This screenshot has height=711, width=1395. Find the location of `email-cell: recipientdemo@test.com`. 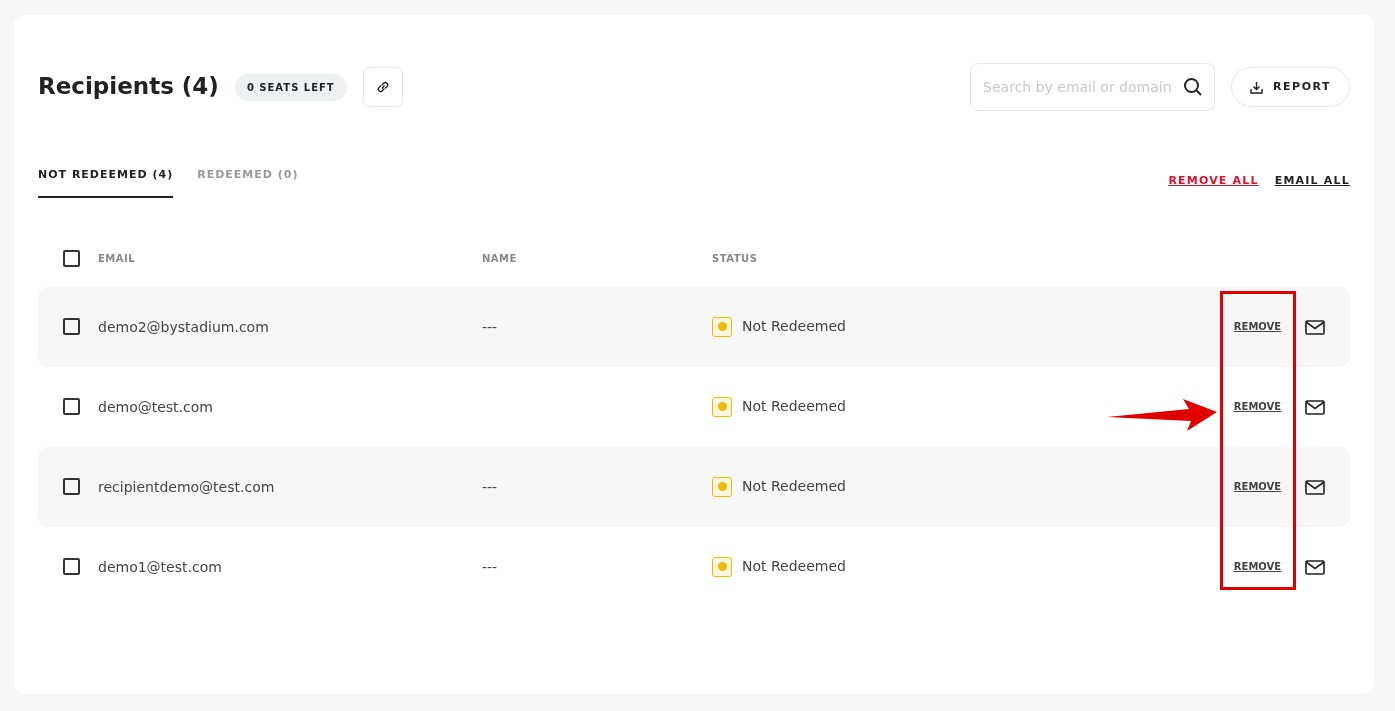

email-cell: recipientdemo@test.com is located at coordinates (186, 486).